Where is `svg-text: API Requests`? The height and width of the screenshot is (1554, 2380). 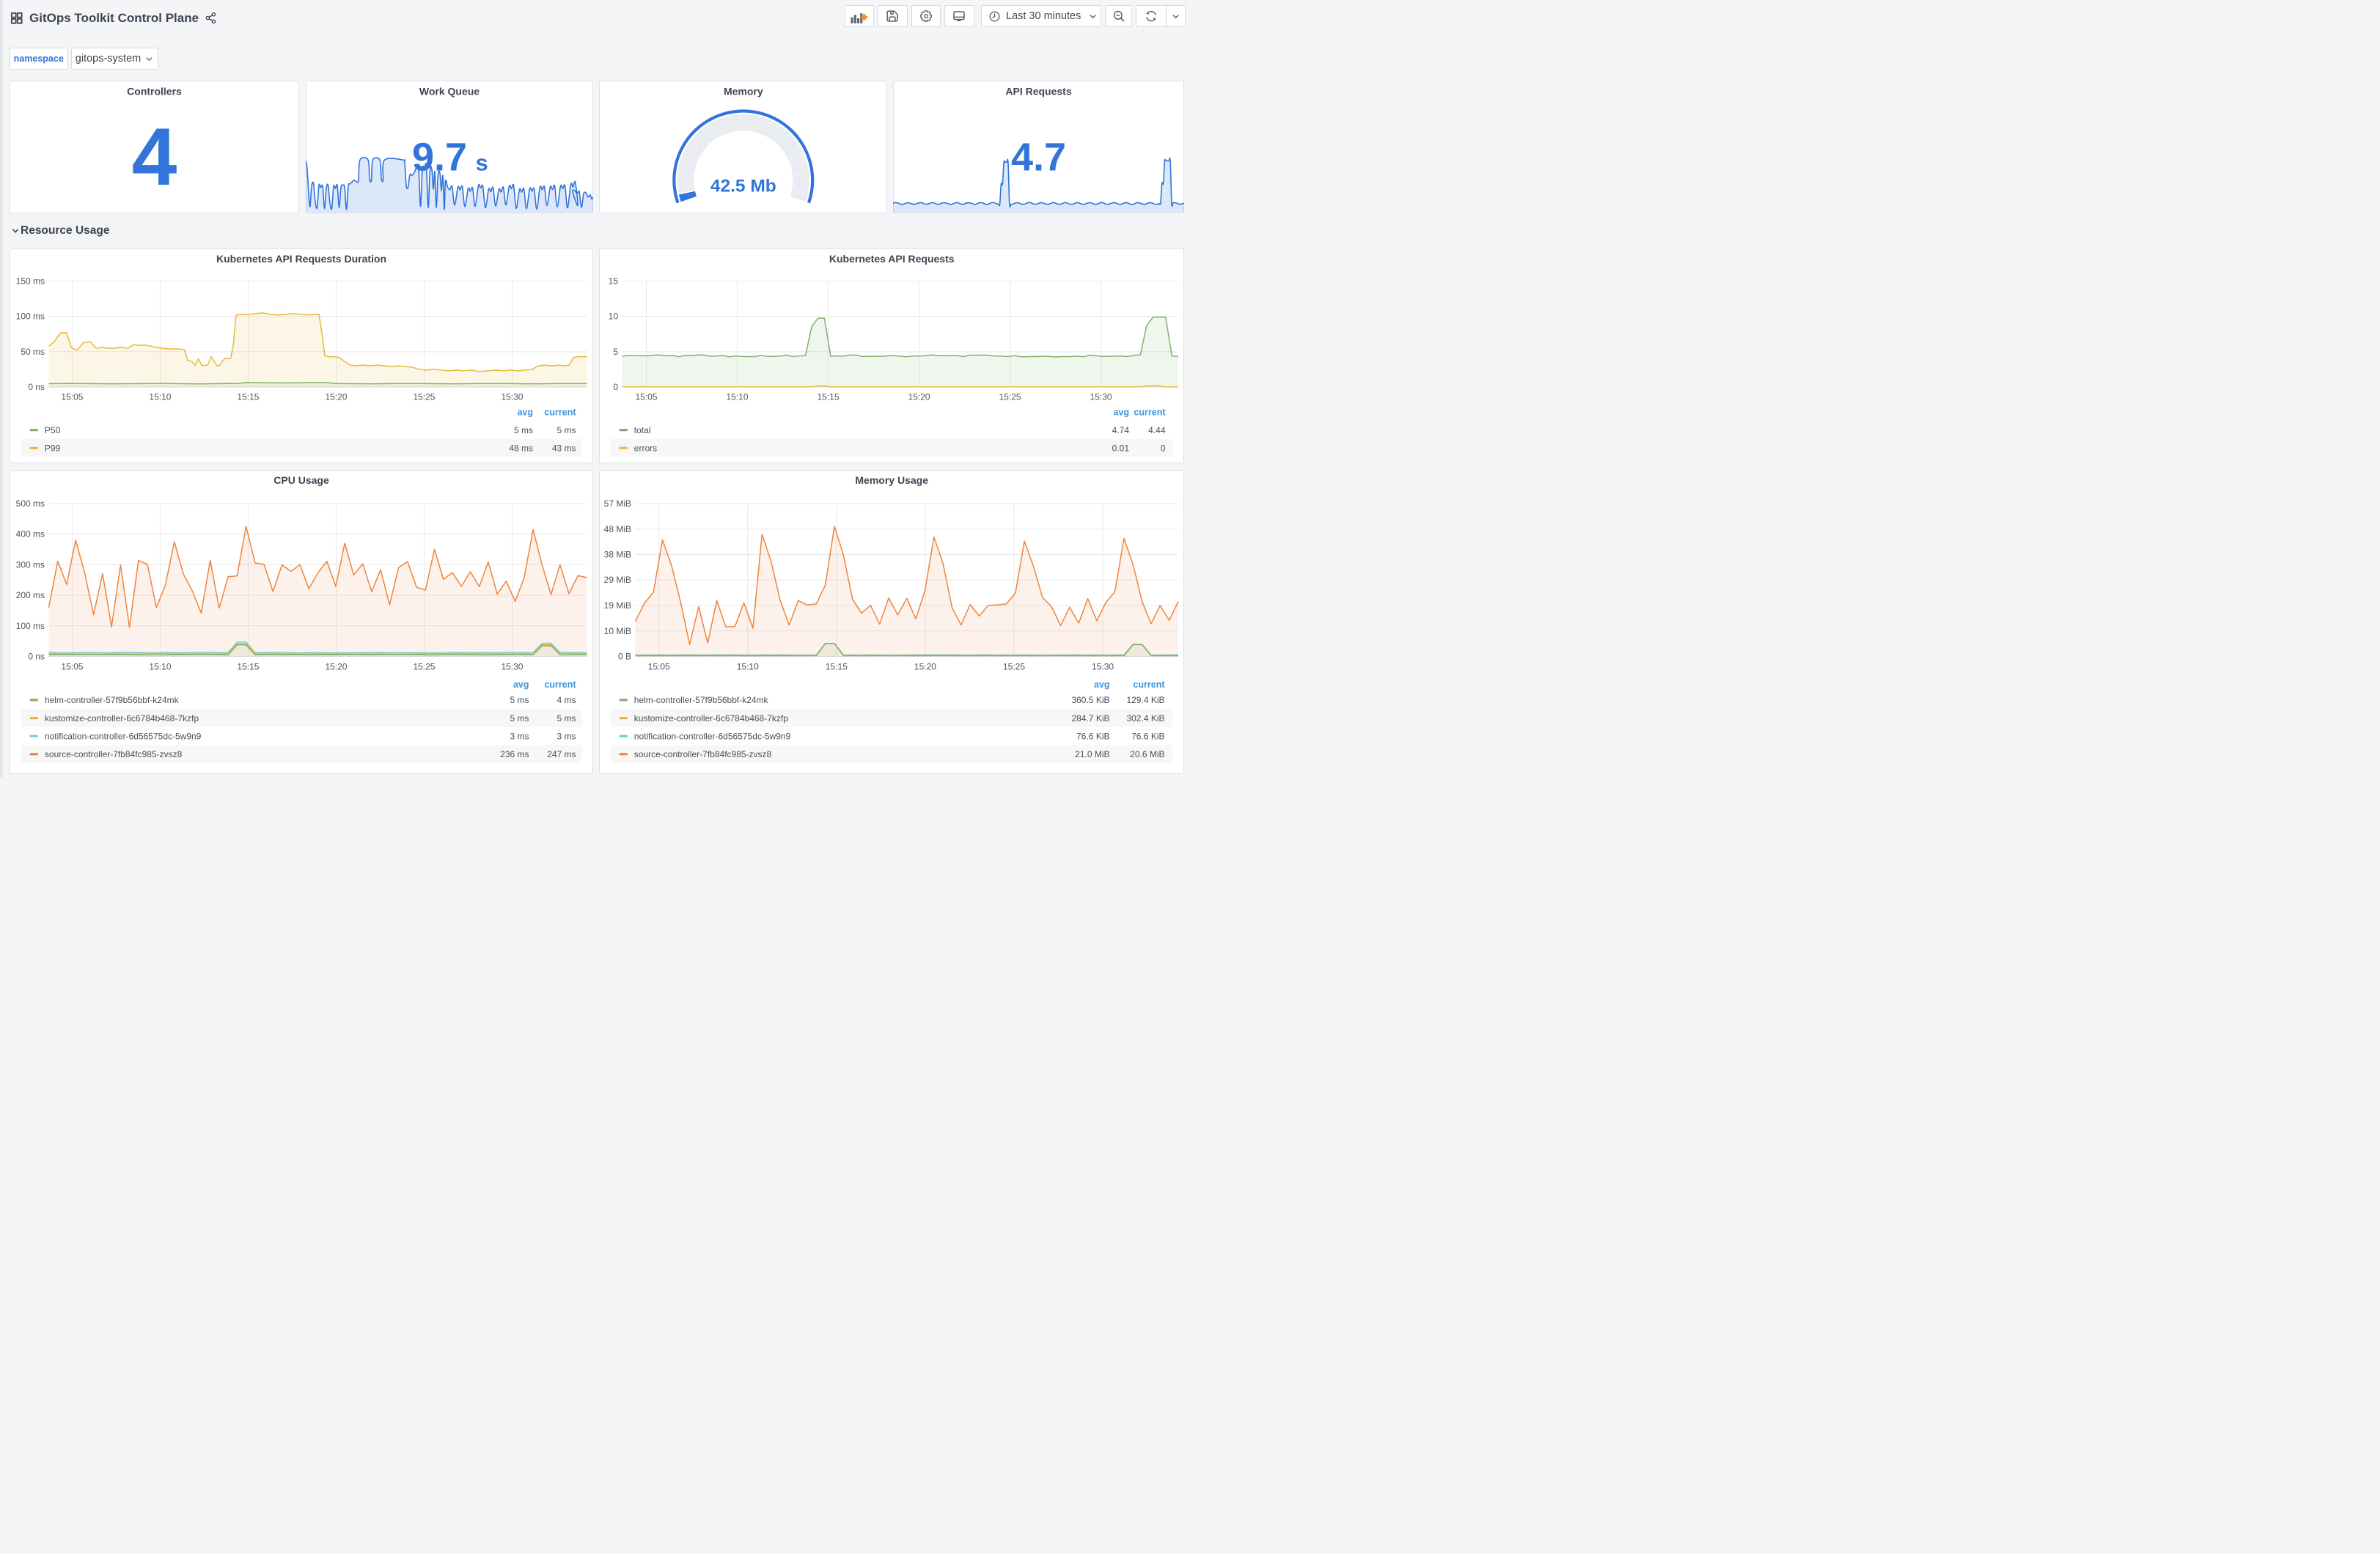 svg-text: API Requests is located at coordinates (1038, 91).